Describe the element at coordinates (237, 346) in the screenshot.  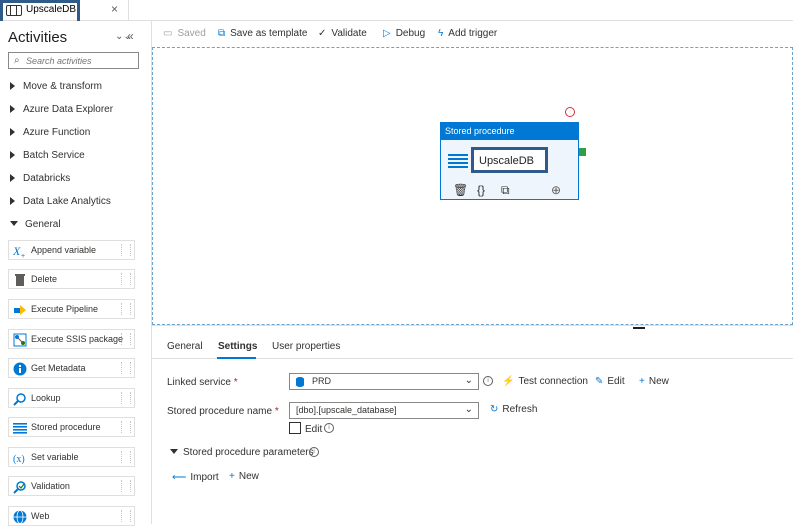
I see `tab-settings: Settings` at that location.